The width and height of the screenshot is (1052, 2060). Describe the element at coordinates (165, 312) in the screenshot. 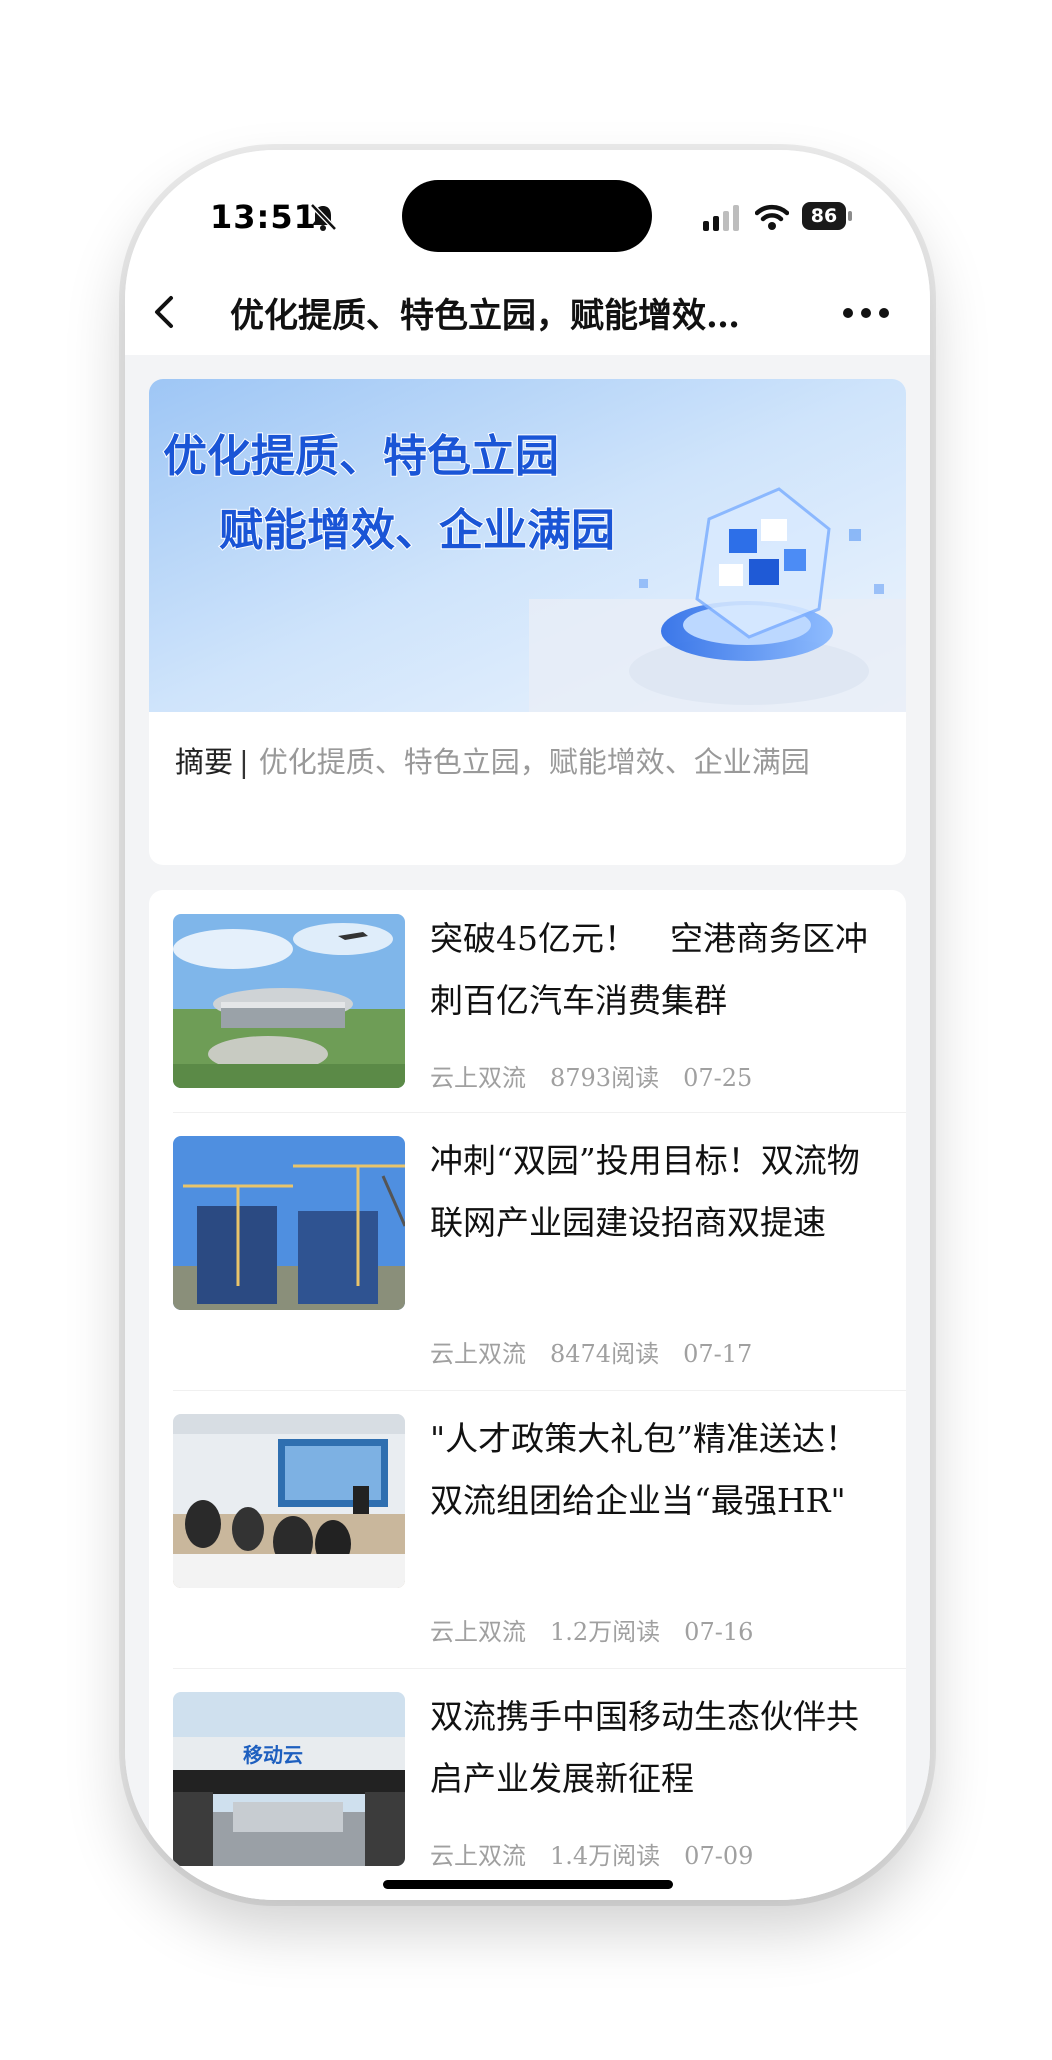

I see `back-arrow-icon` at that location.